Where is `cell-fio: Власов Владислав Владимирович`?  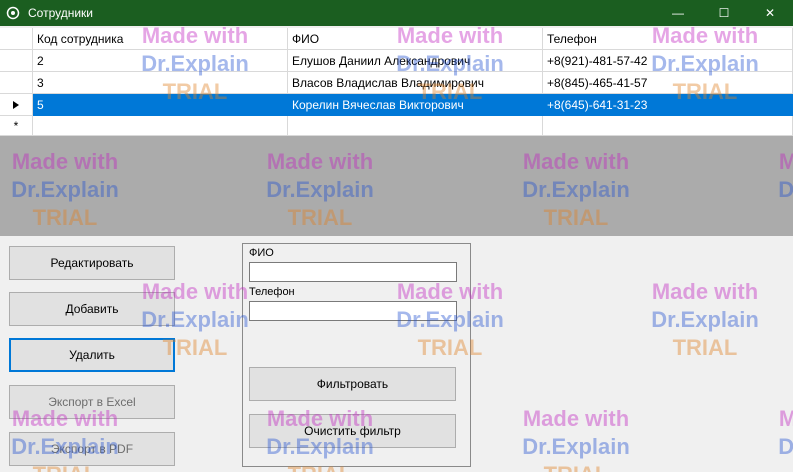 cell-fio: Власов Владислав Владимирович is located at coordinates (415, 83).